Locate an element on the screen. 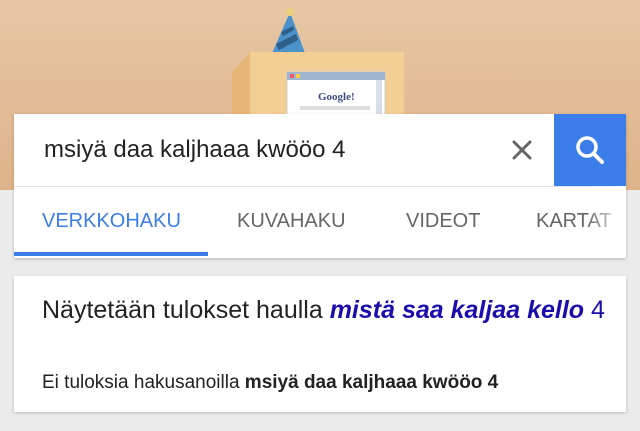  search-button is located at coordinates (590, 150).